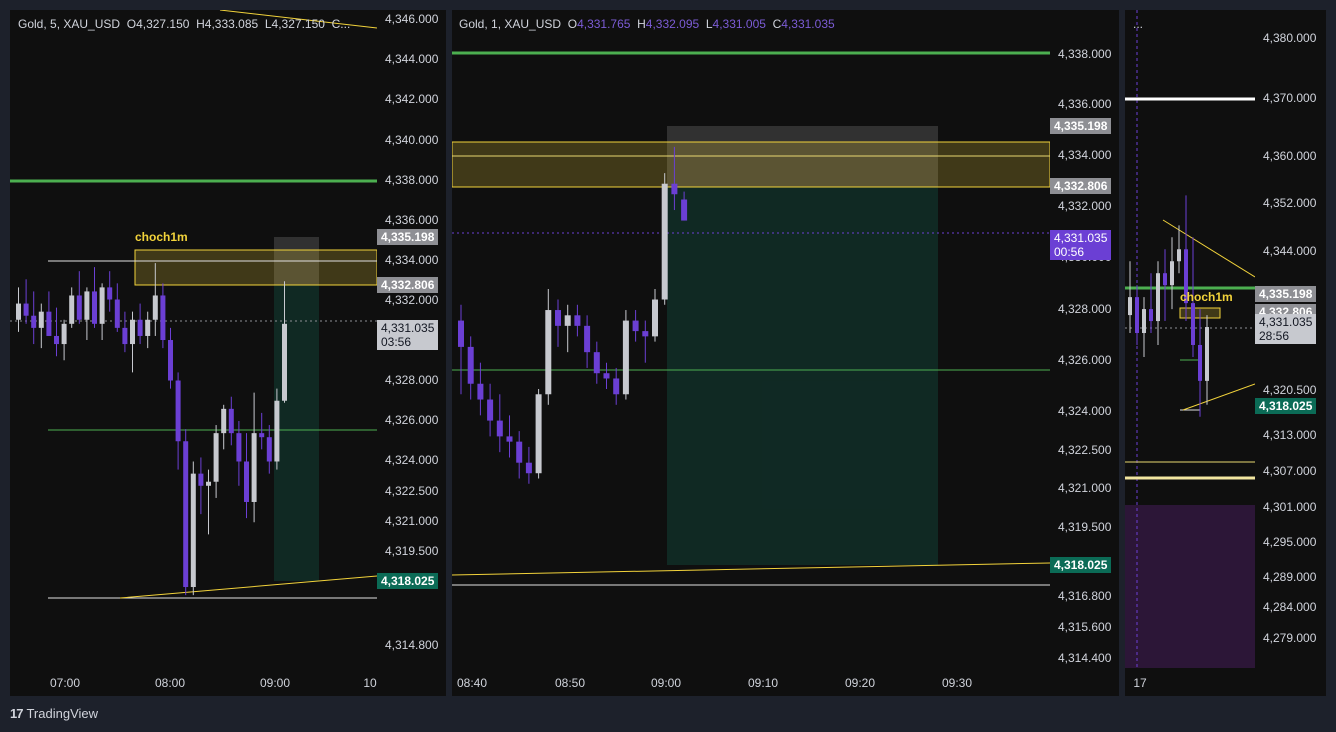 The width and height of the screenshot is (1336, 732). I want to click on time-tick: 09:30, so click(957, 683).